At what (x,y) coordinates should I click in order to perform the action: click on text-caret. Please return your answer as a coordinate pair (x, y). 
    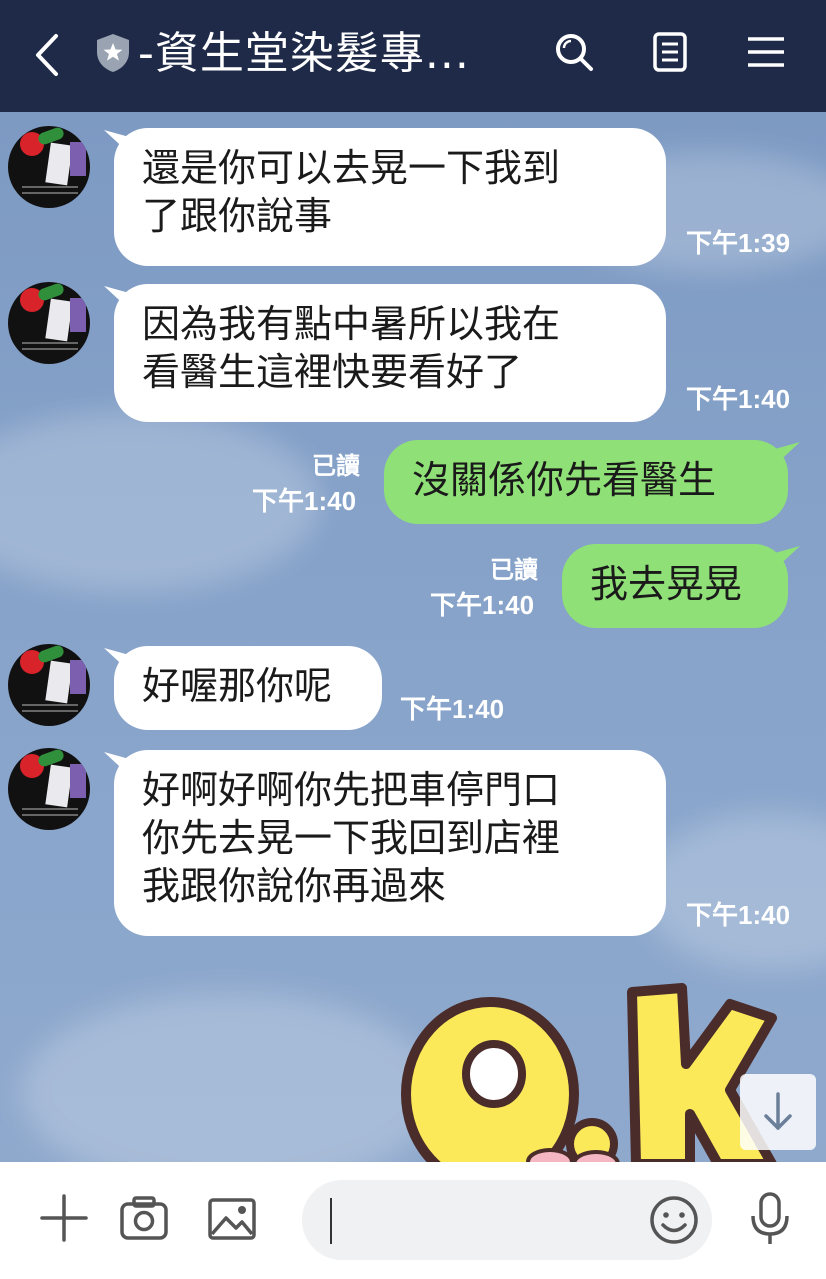
    Looking at the image, I should click on (331, 1221).